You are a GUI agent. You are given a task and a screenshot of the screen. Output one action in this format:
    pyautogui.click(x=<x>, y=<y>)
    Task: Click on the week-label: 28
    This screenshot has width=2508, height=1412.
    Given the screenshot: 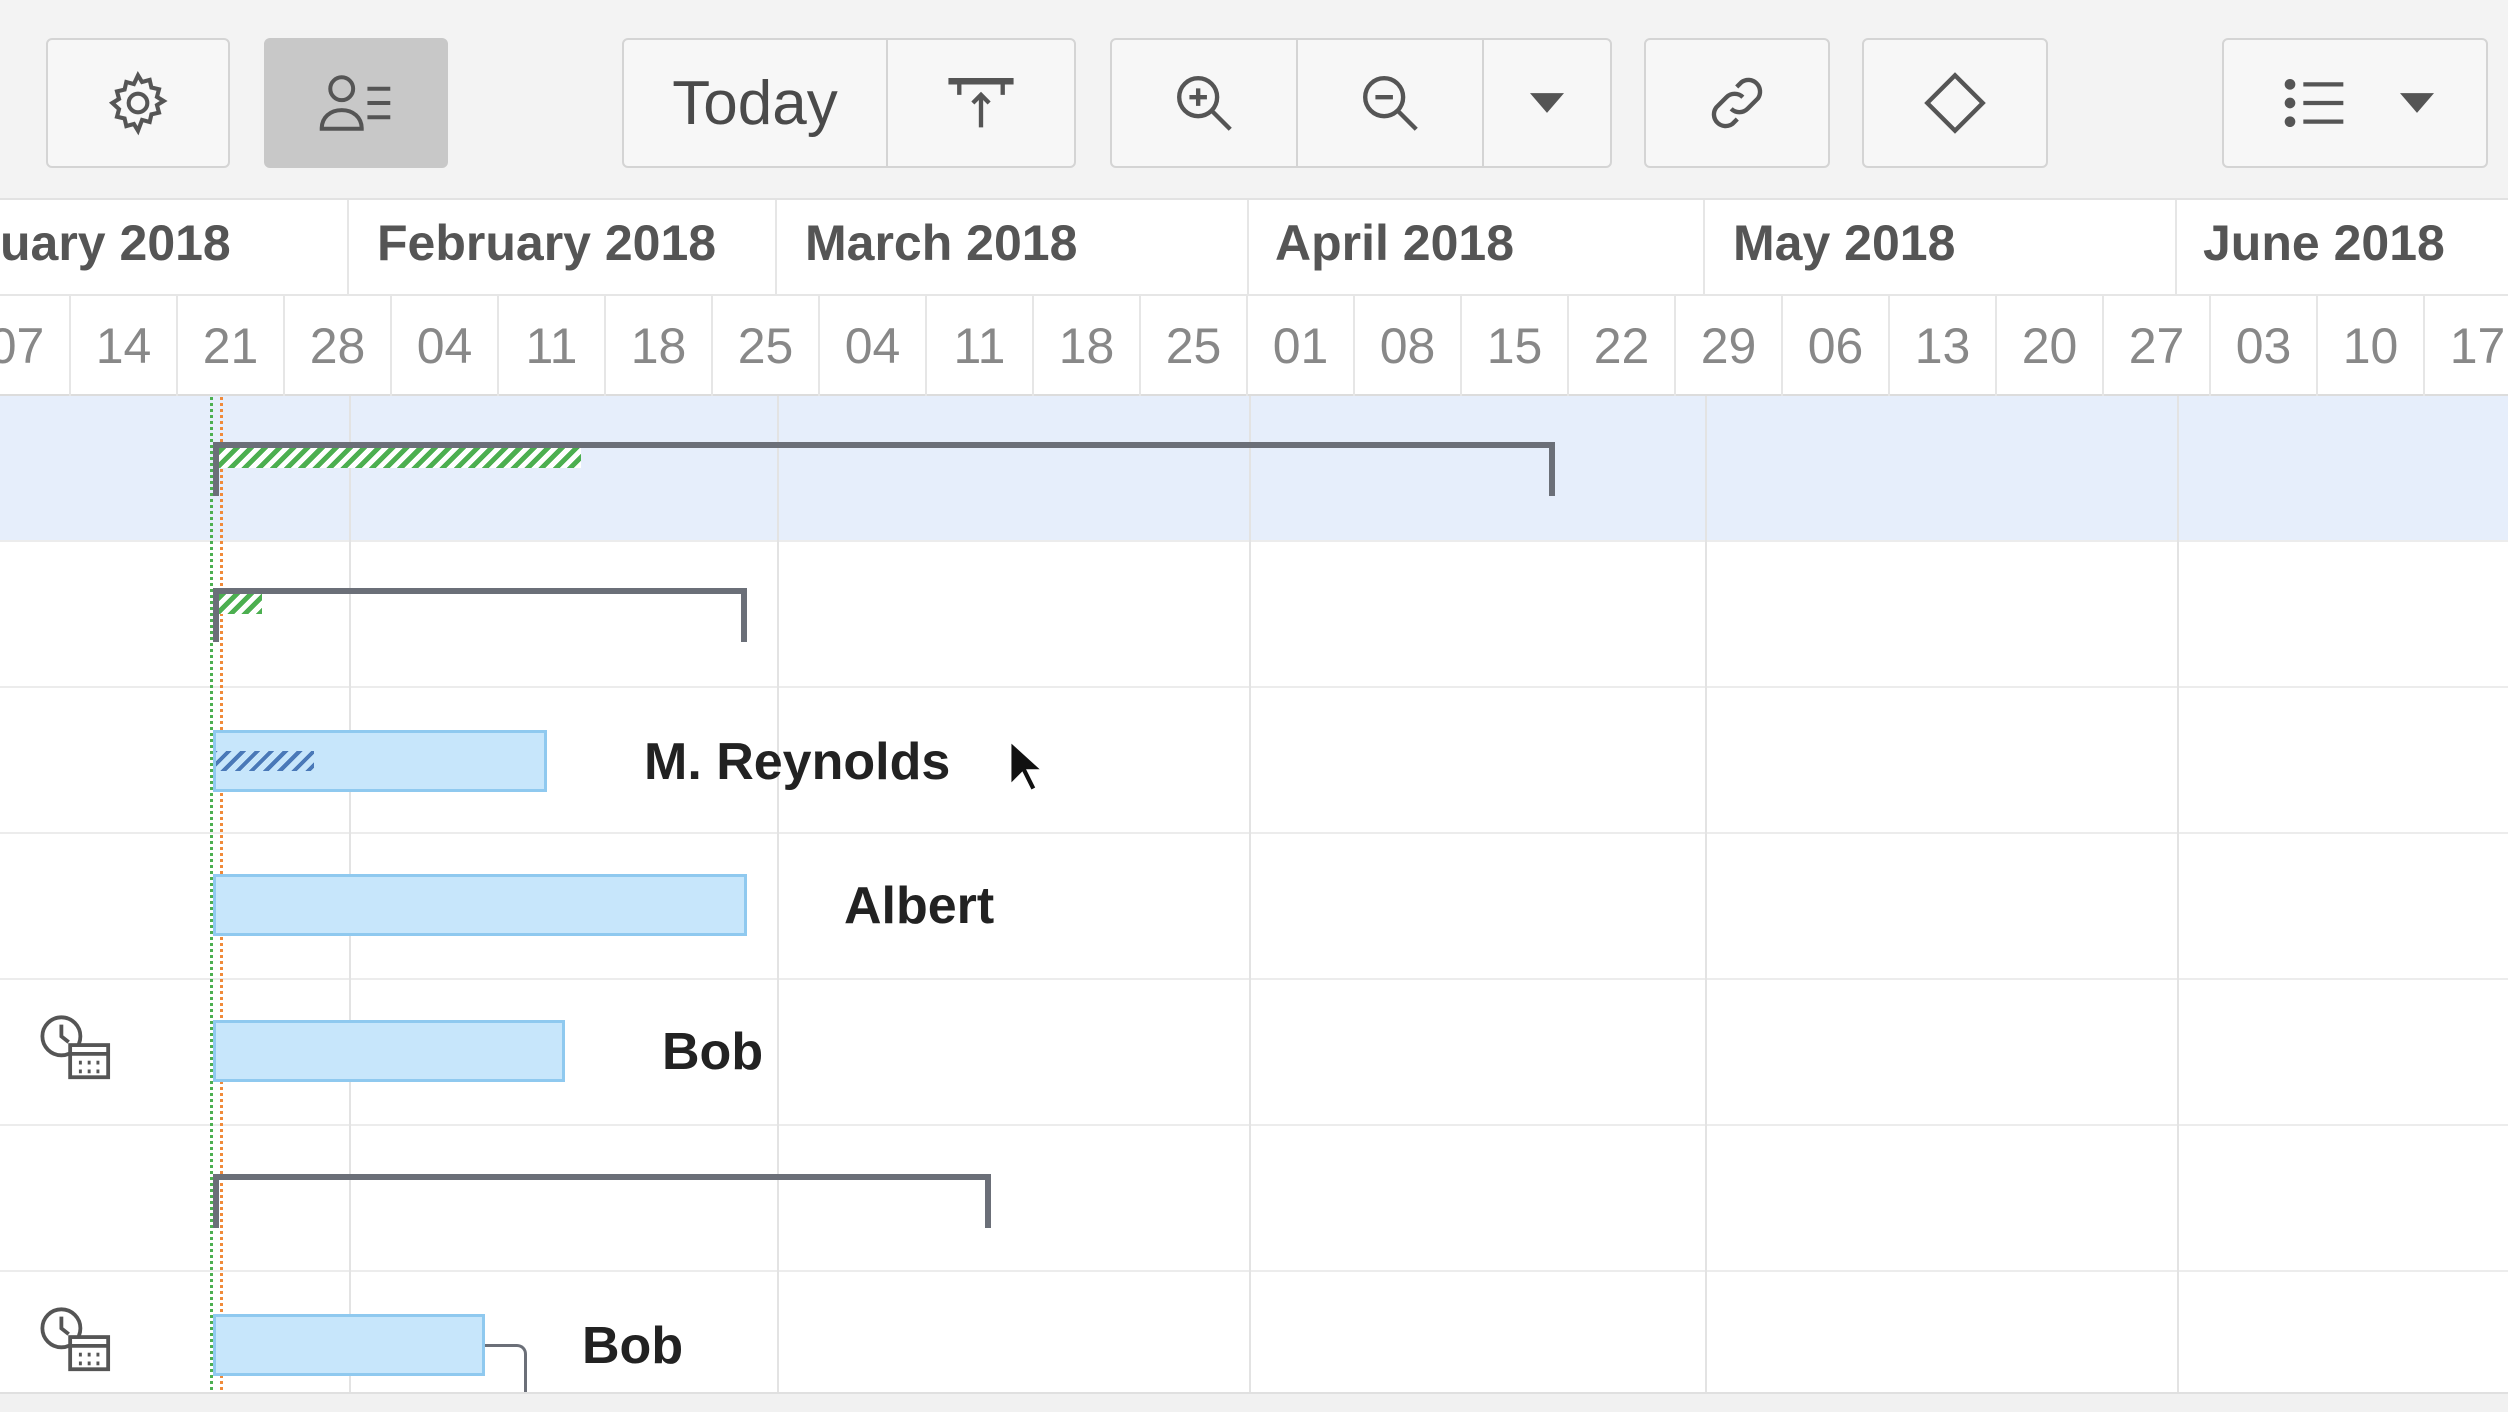 What is the action you would take?
    pyautogui.click(x=337, y=346)
    